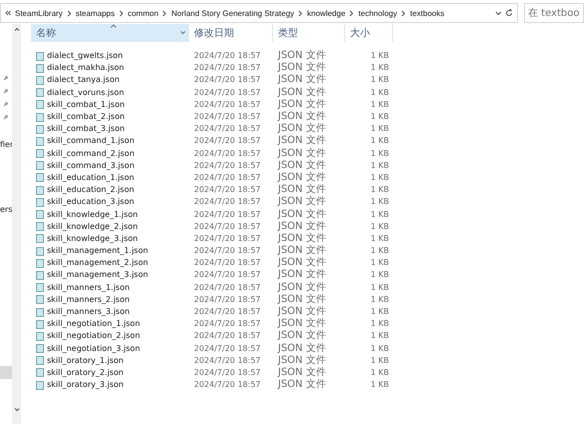  I want to click on file-name: skill_knowledge_1.json, so click(92, 214).